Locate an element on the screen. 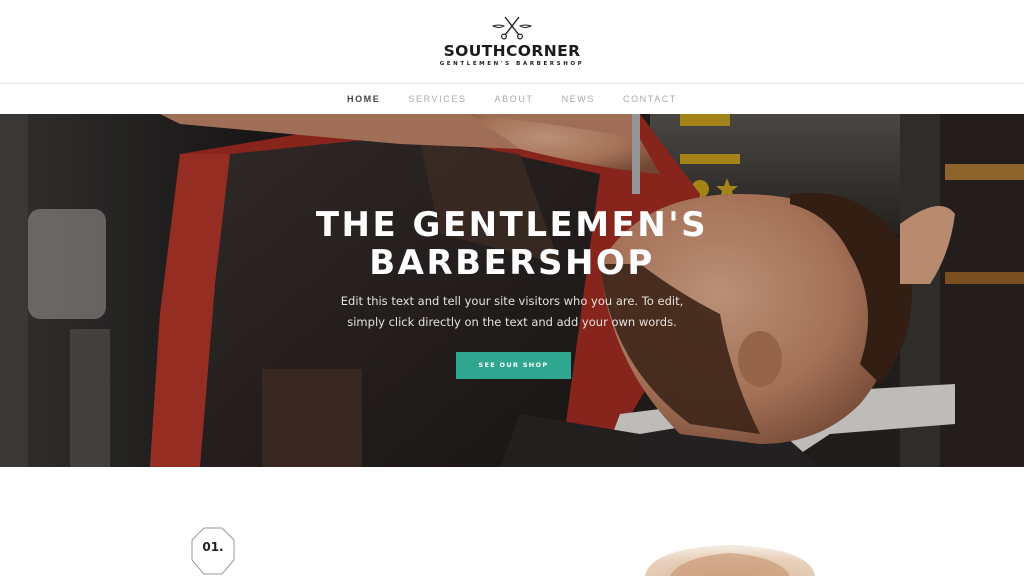  site-header: SOUTHCORNER GENTLEMEN'S BARBERSHOP is located at coordinates (512, 42).